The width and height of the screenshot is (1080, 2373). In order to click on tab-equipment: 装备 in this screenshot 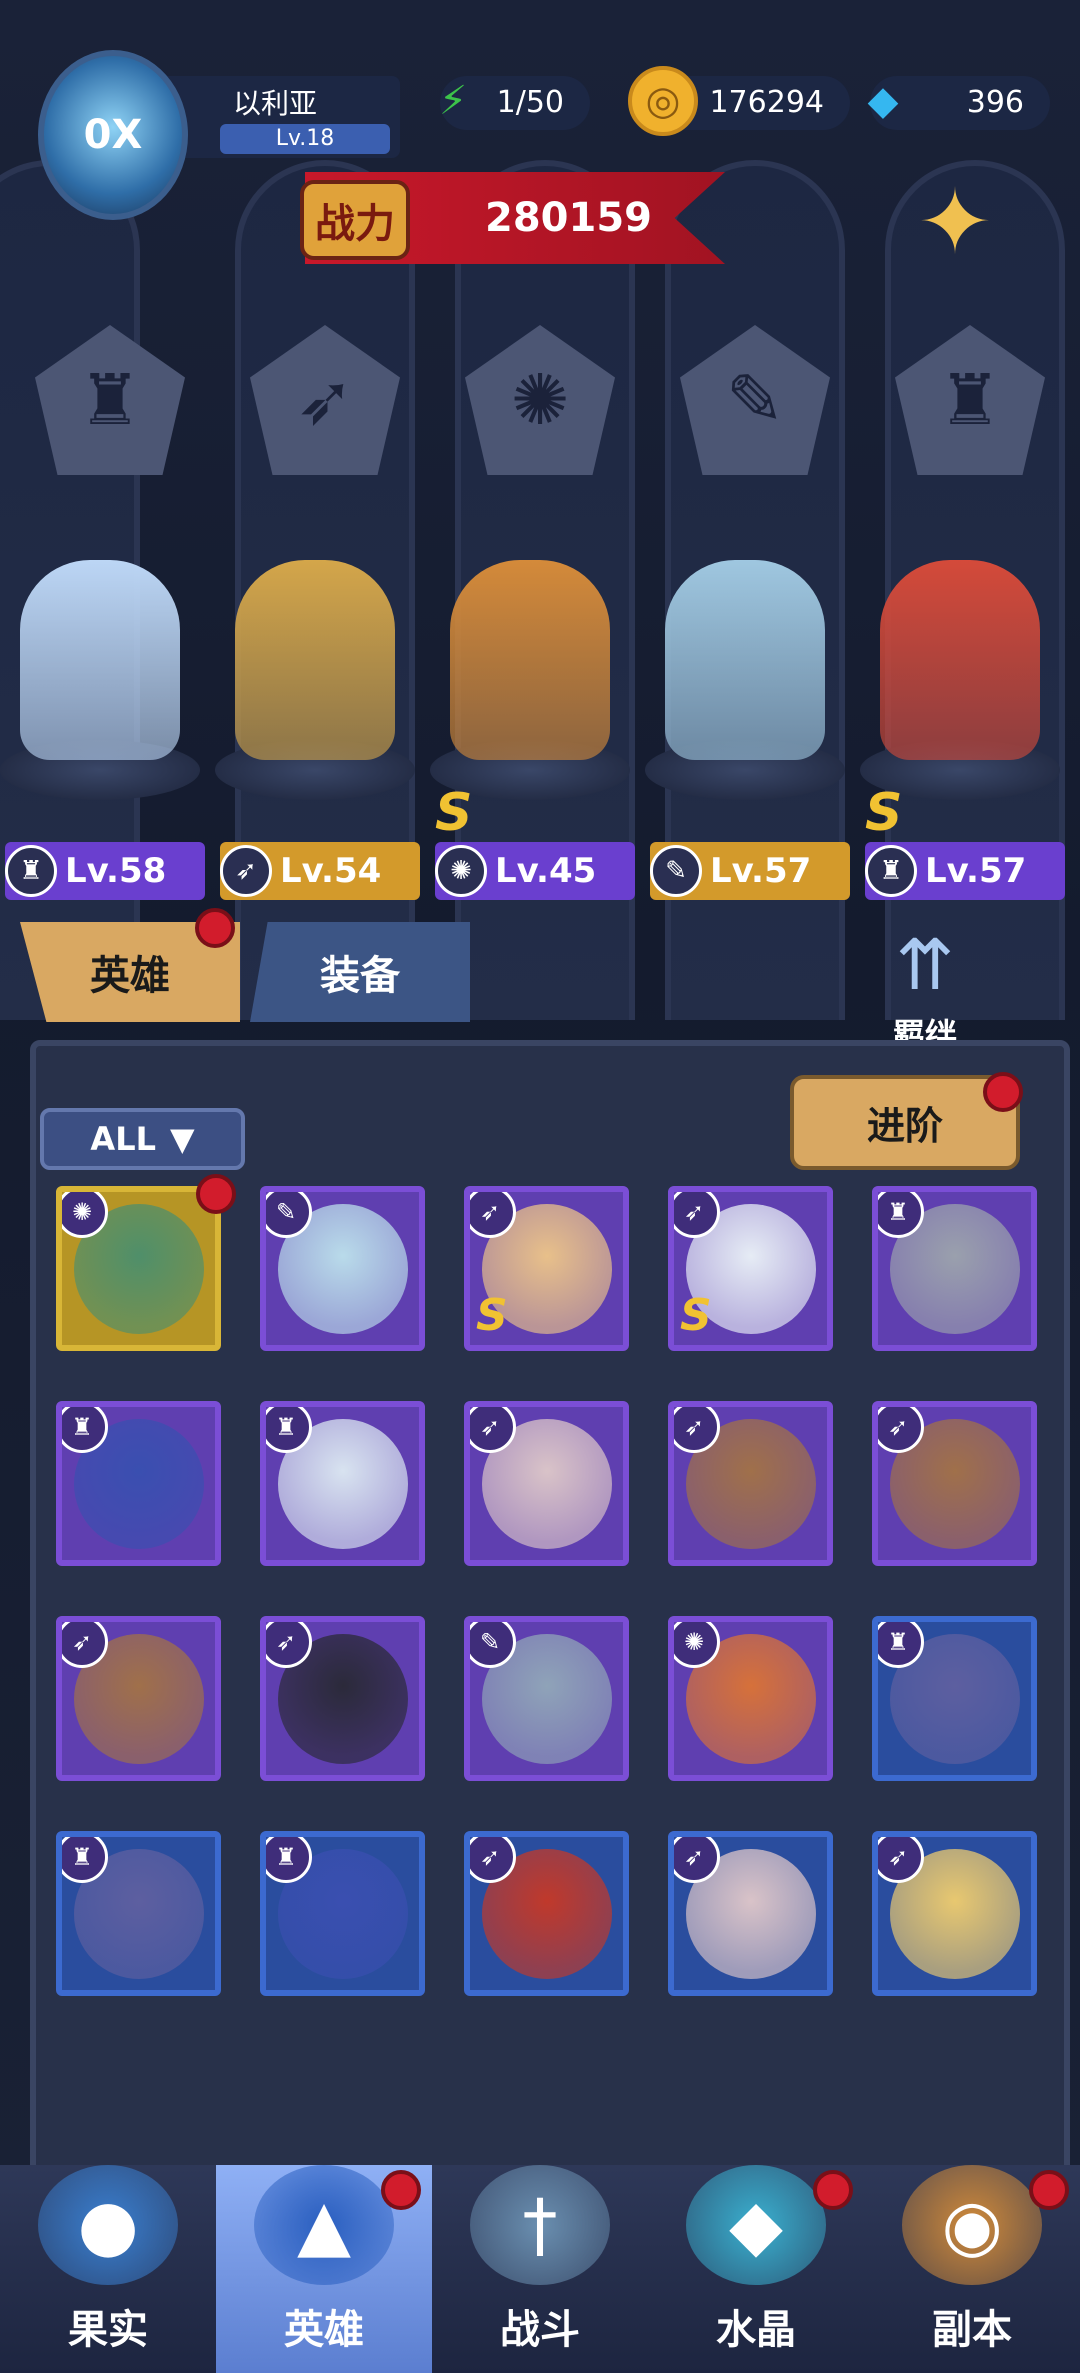, I will do `click(360, 972)`.